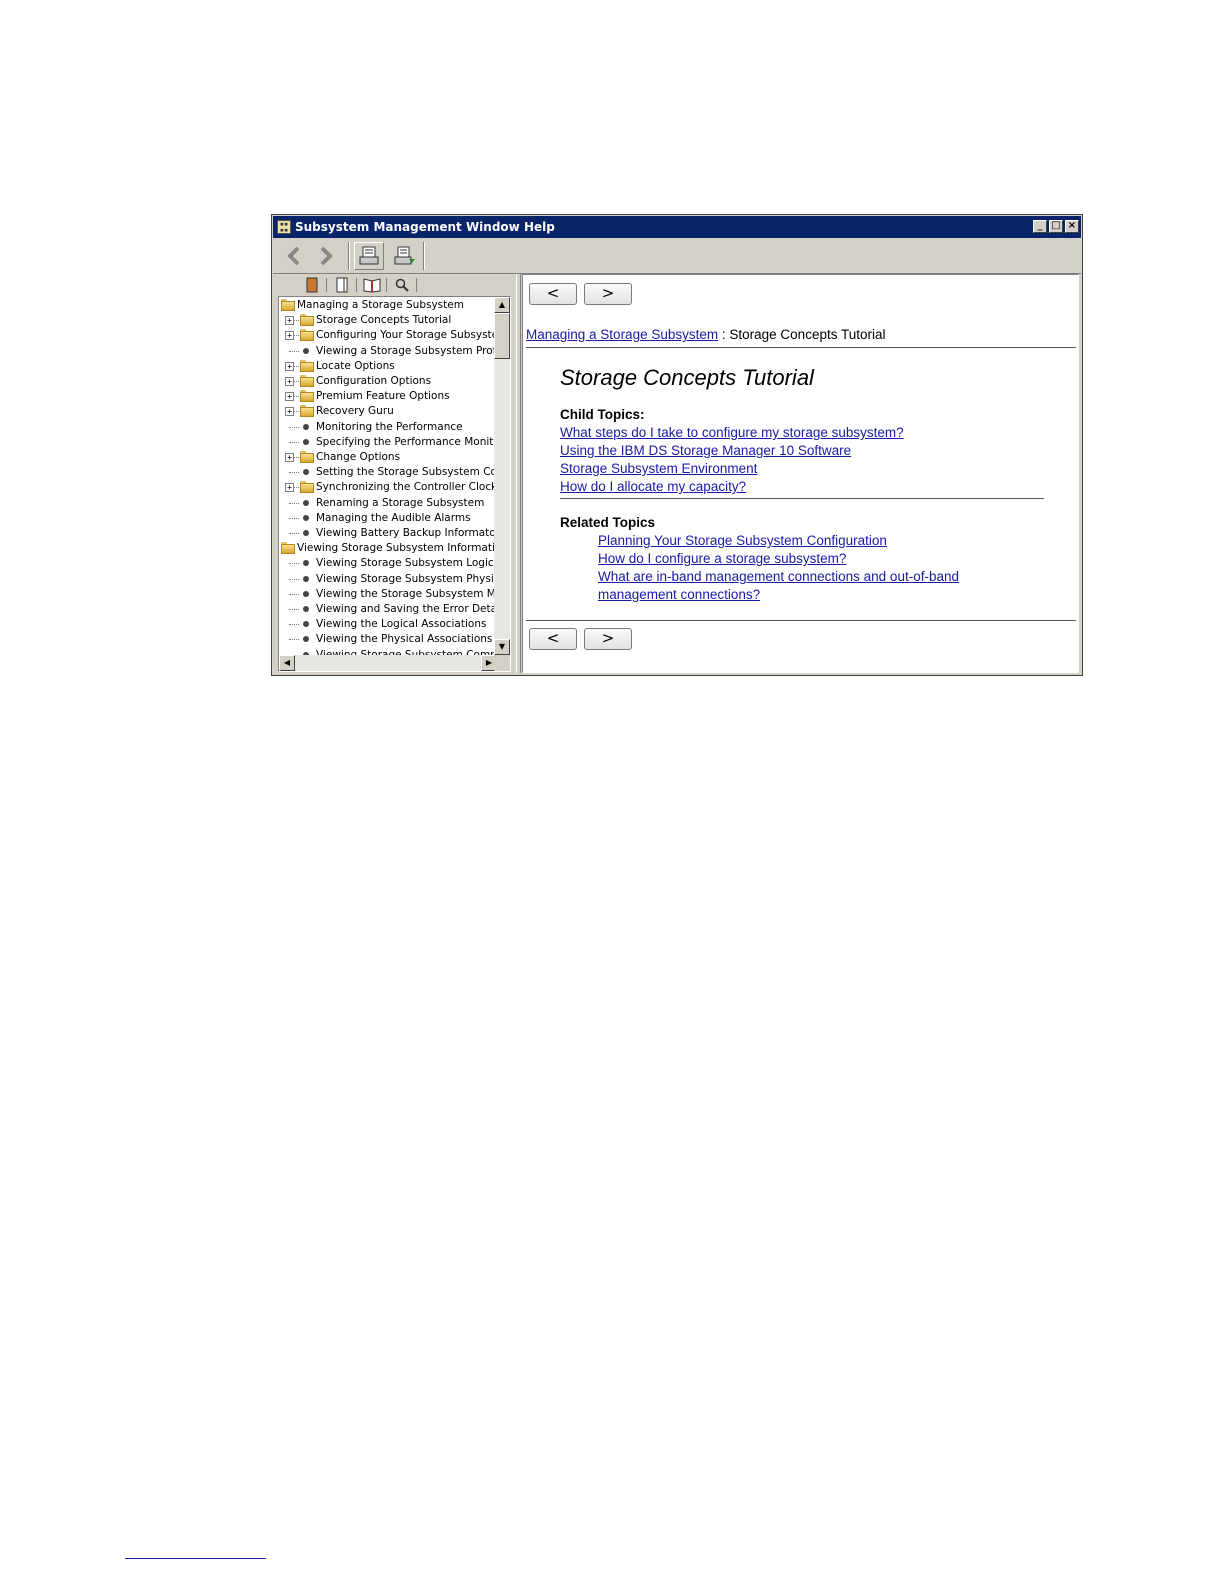 This screenshot has height=1584, width=1224. I want to click on tree-item-label: Setting the Storage Subsystem Control, so click(406, 472).